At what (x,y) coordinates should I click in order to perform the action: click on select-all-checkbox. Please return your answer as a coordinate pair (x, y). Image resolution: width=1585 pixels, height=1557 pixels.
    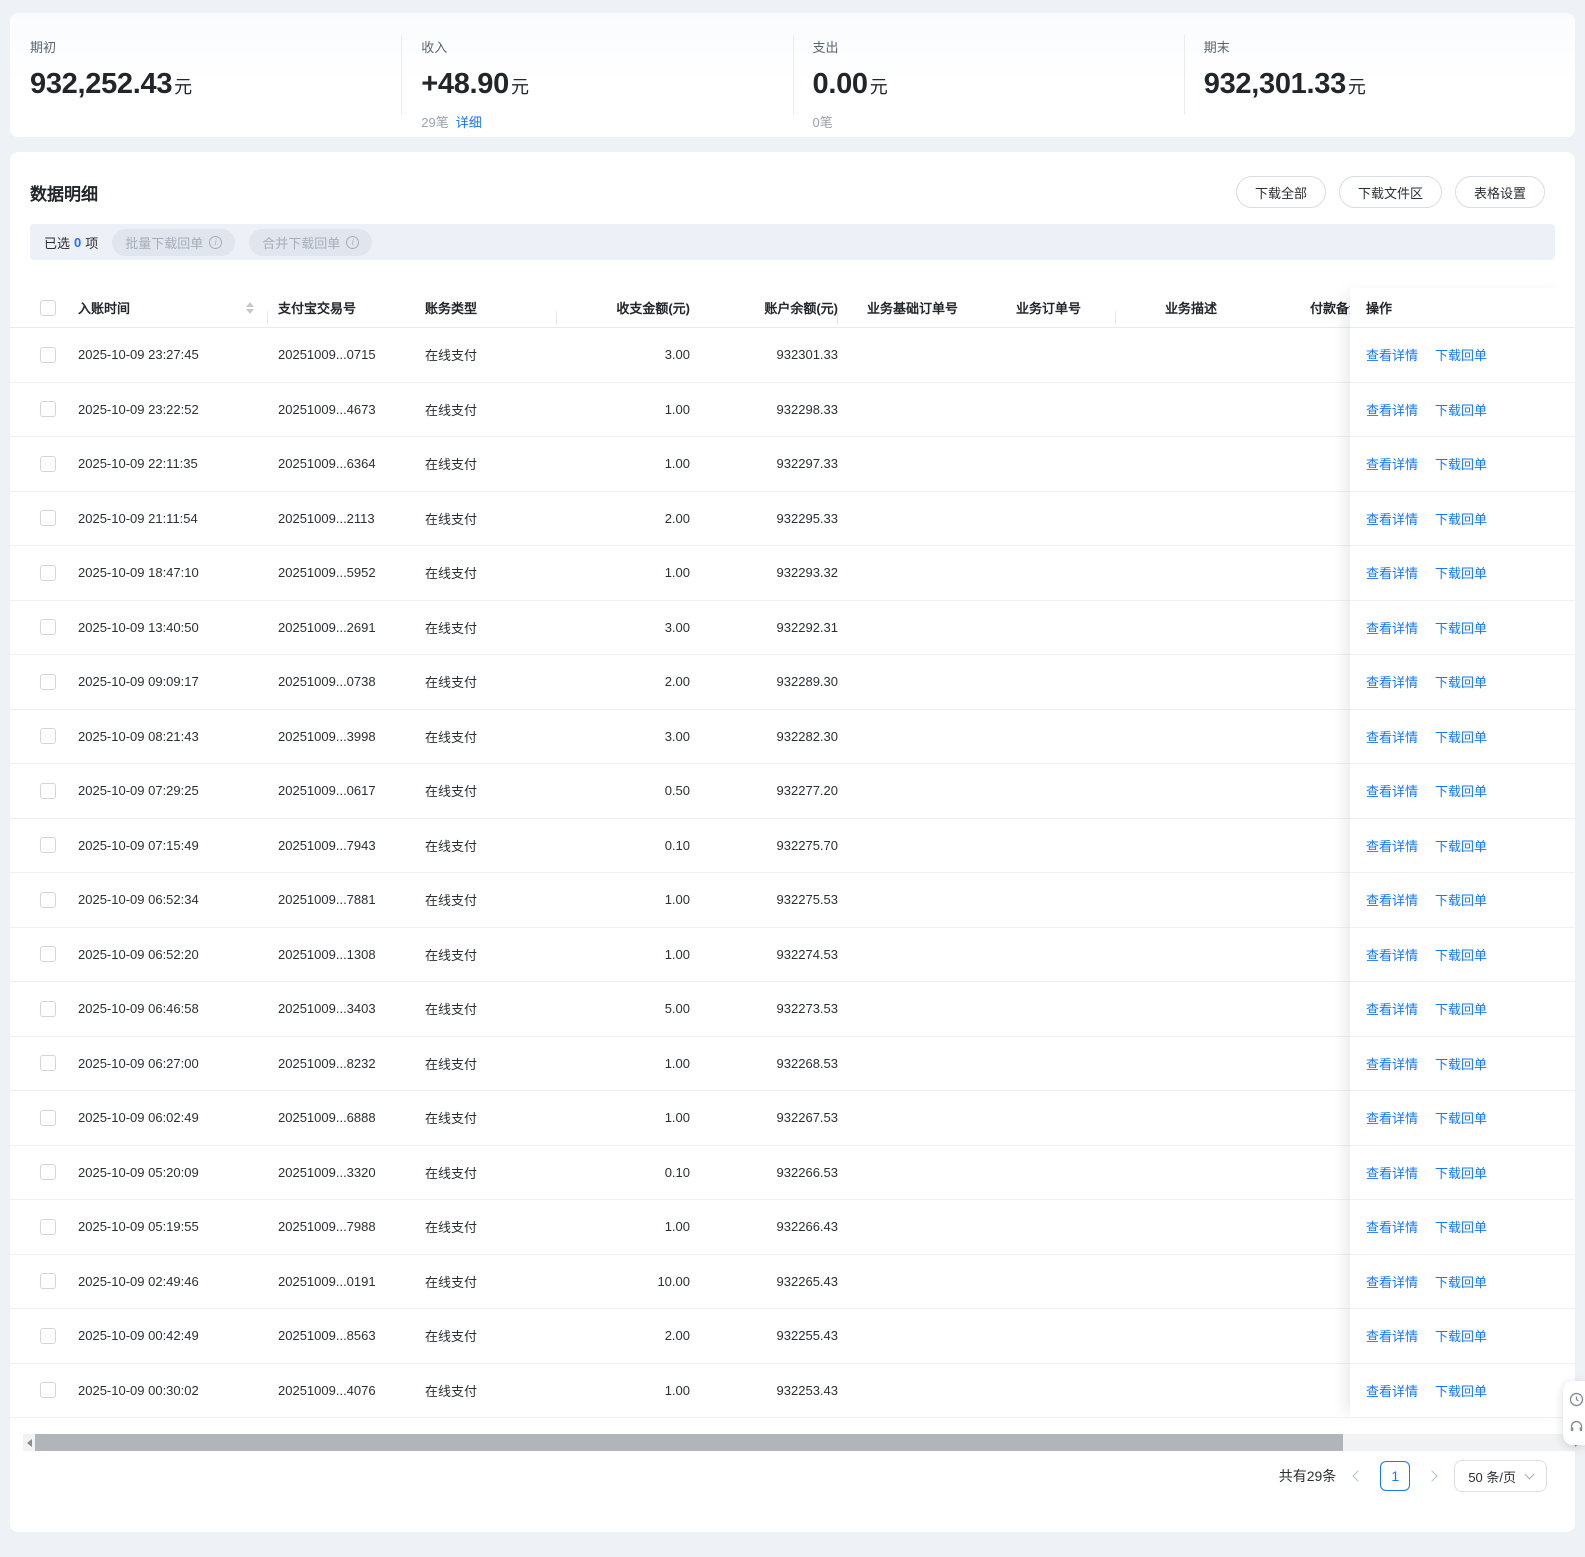
    Looking at the image, I should click on (48, 307).